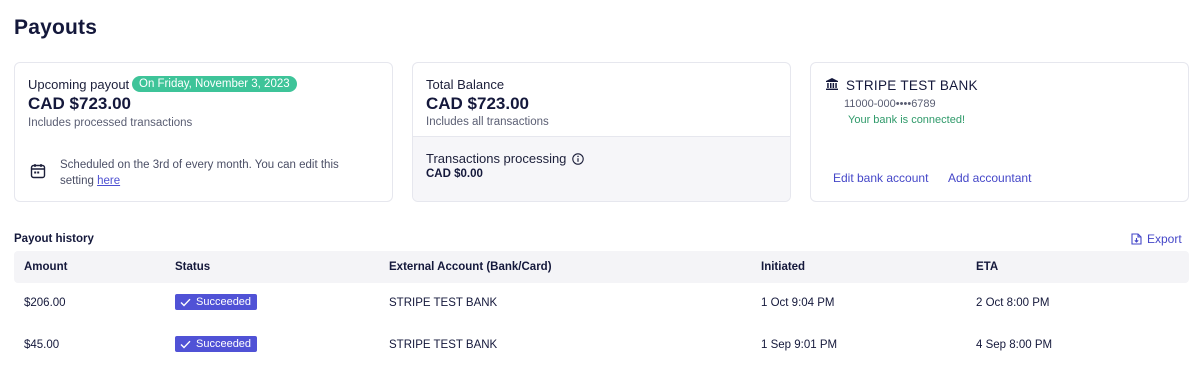 This screenshot has height=367, width=1200. What do you see at coordinates (890, 104) in the screenshot?
I see `bank-account-number: 11000-000••••6789` at bounding box center [890, 104].